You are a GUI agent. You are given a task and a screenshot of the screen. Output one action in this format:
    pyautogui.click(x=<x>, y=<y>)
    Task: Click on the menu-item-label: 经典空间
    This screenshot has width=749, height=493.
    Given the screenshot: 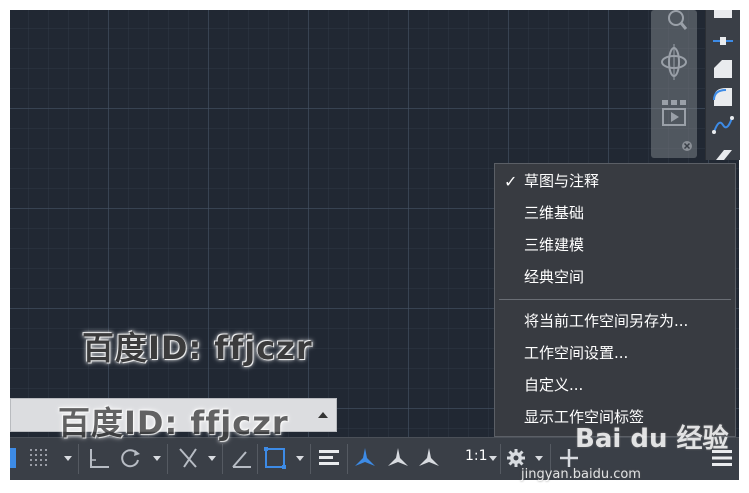 What is the action you would take?
    pyautogui.click(x=554, y=277)
    